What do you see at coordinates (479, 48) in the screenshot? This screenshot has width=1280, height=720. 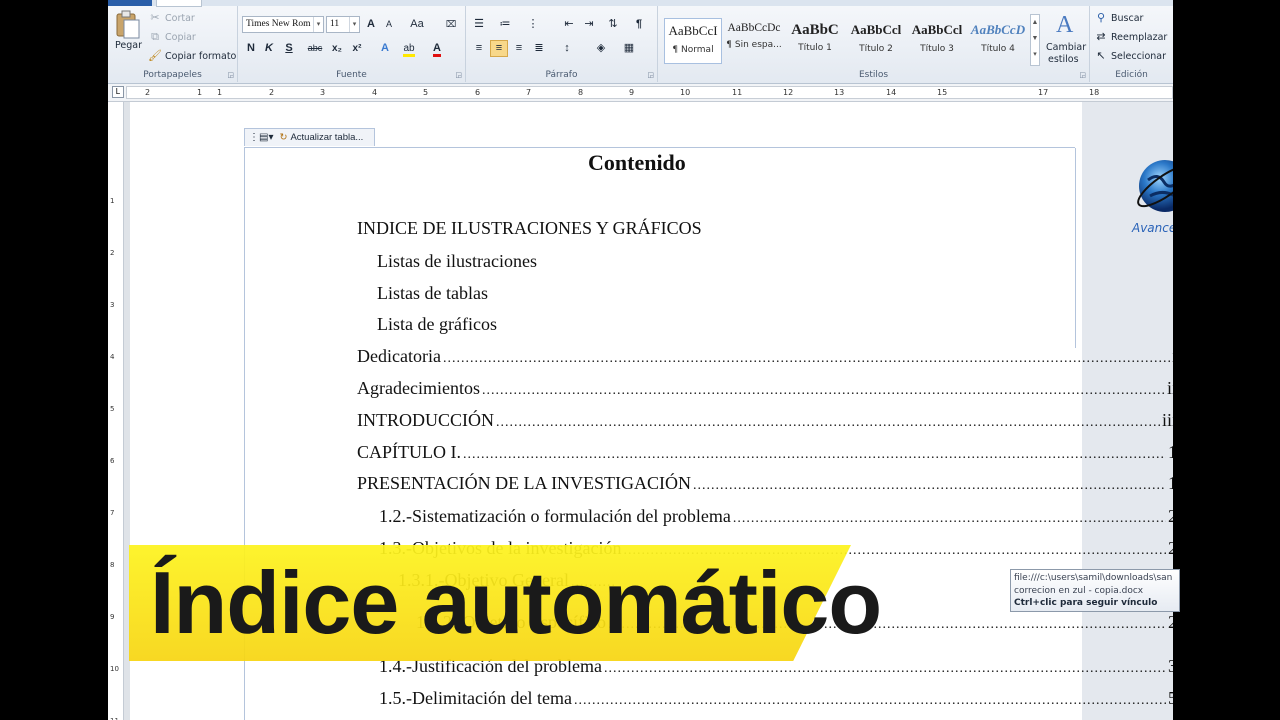 I see `align-left-icon: ≡` at bounding box center [479, 48].